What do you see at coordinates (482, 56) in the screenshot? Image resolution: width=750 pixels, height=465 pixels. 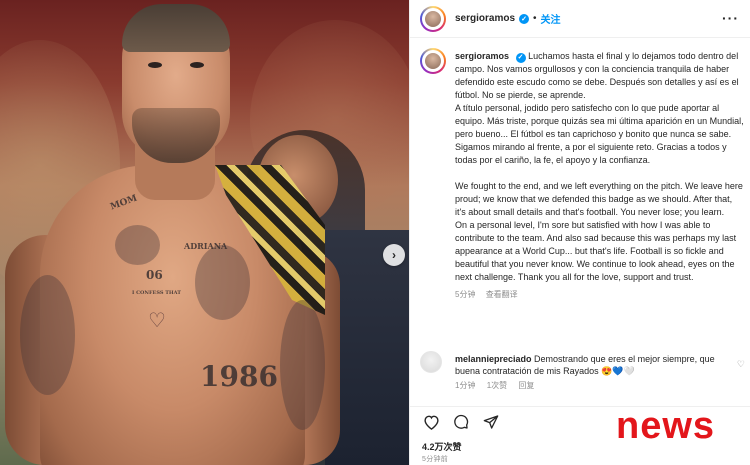 I see `caption-username: sergioramos` at bounding box center [482, 56].